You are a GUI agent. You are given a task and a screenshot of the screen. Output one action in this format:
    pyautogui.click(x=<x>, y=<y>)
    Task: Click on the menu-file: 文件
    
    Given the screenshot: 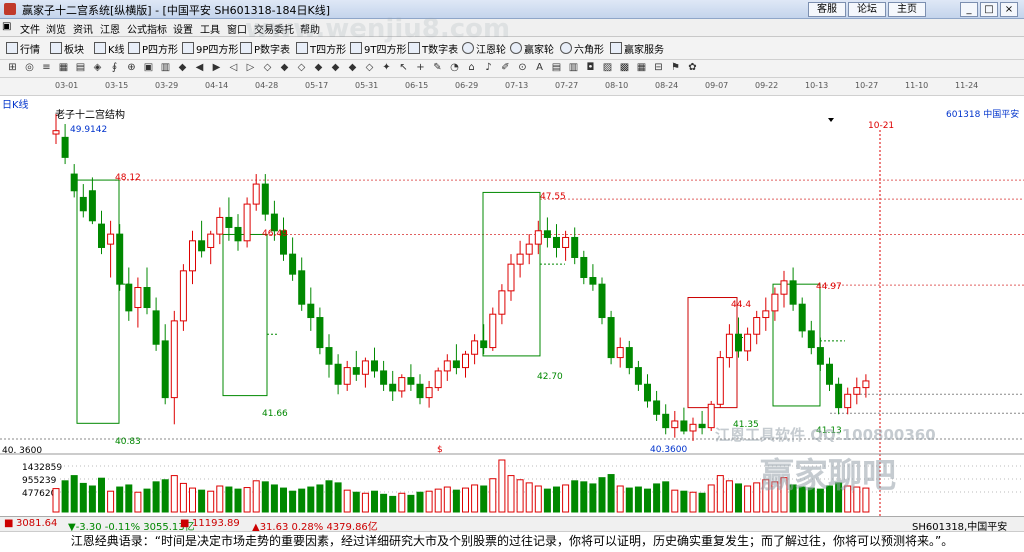 What is the action you would take?
    pyautogui.click(x=30, y=28)
    